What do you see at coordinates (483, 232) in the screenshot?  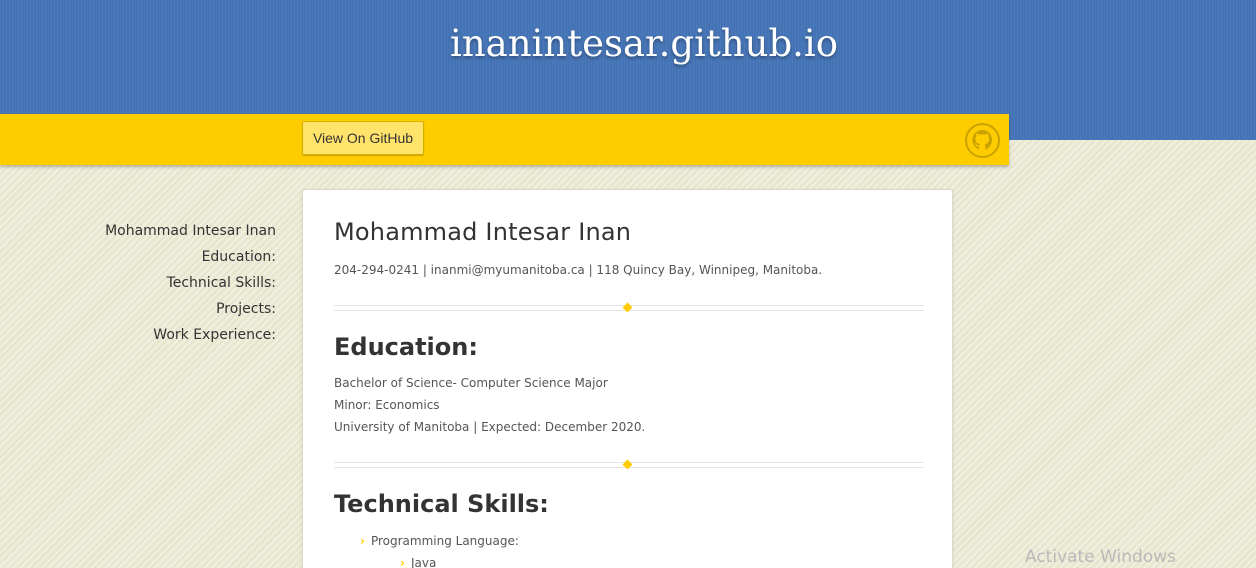 I see `resume-name-heading: Mohammad Intesar Inan` at bounding box center [483, 232].